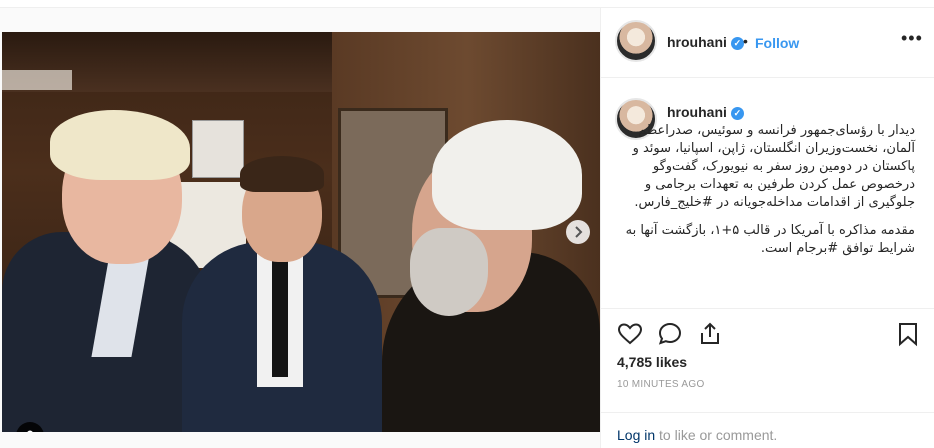 The width and height of the screenshot is (934, 448). What do you see at coordinates (630, 334) in the screenshot?
I see `heart-icon` at bounding box center [630, 334].